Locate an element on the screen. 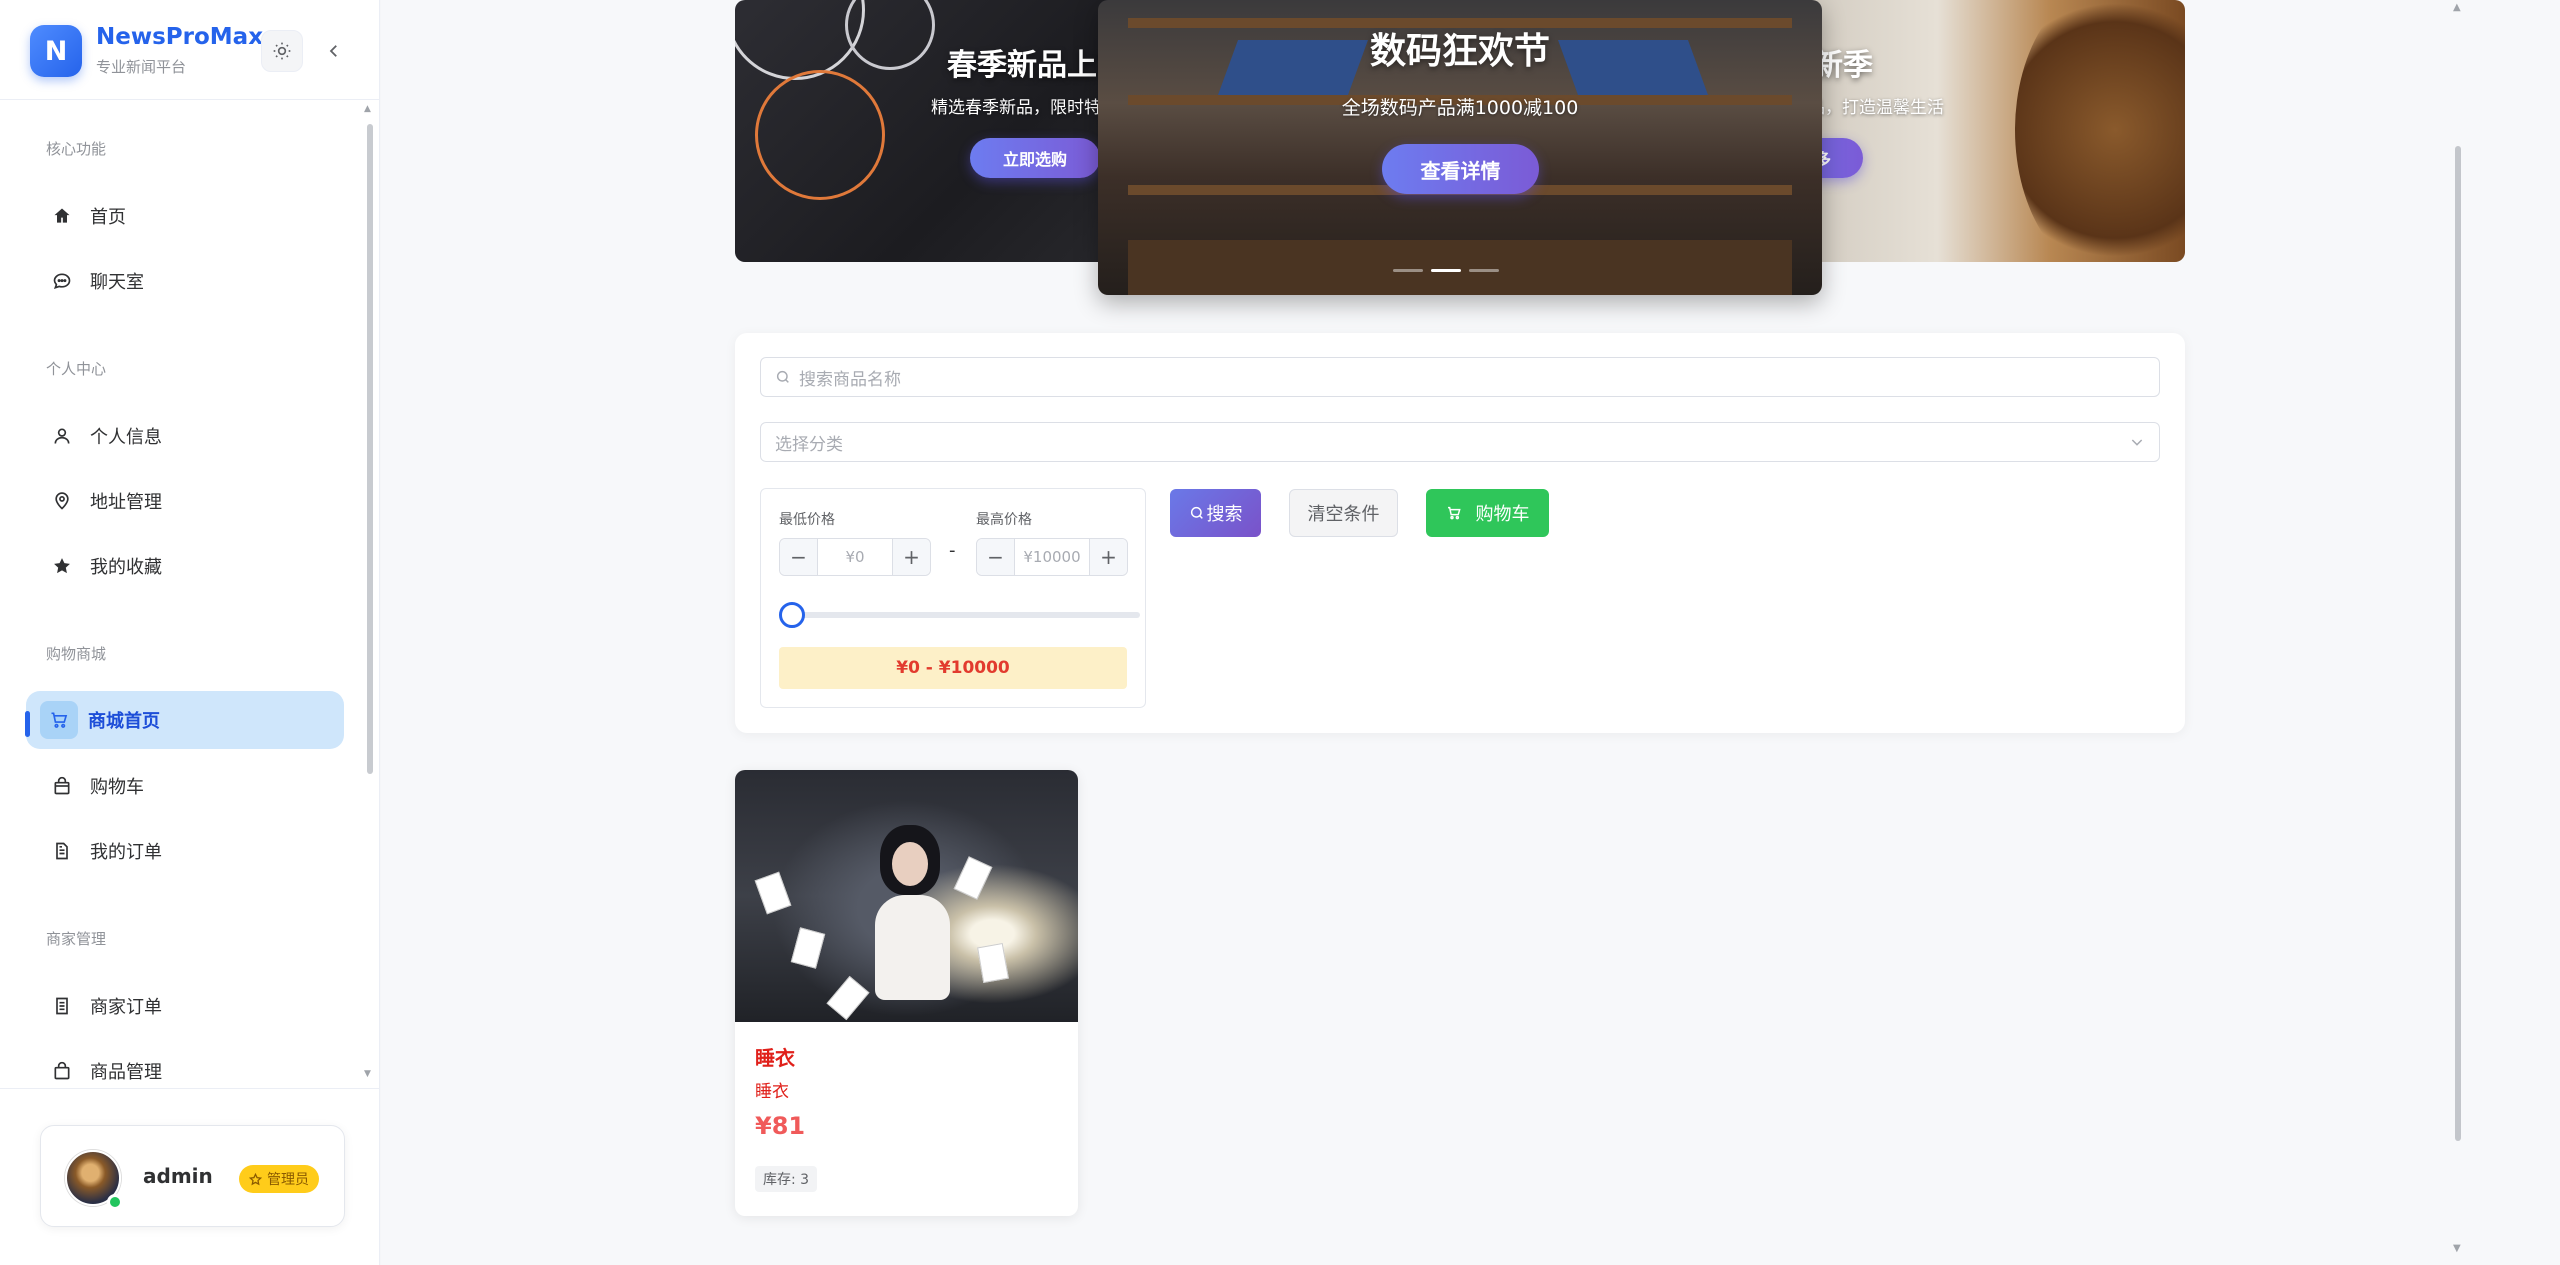 This screenshot has width=2560, height=1265. app-subtitle: 专业新闻平台 is located at coordinates (141, 67).